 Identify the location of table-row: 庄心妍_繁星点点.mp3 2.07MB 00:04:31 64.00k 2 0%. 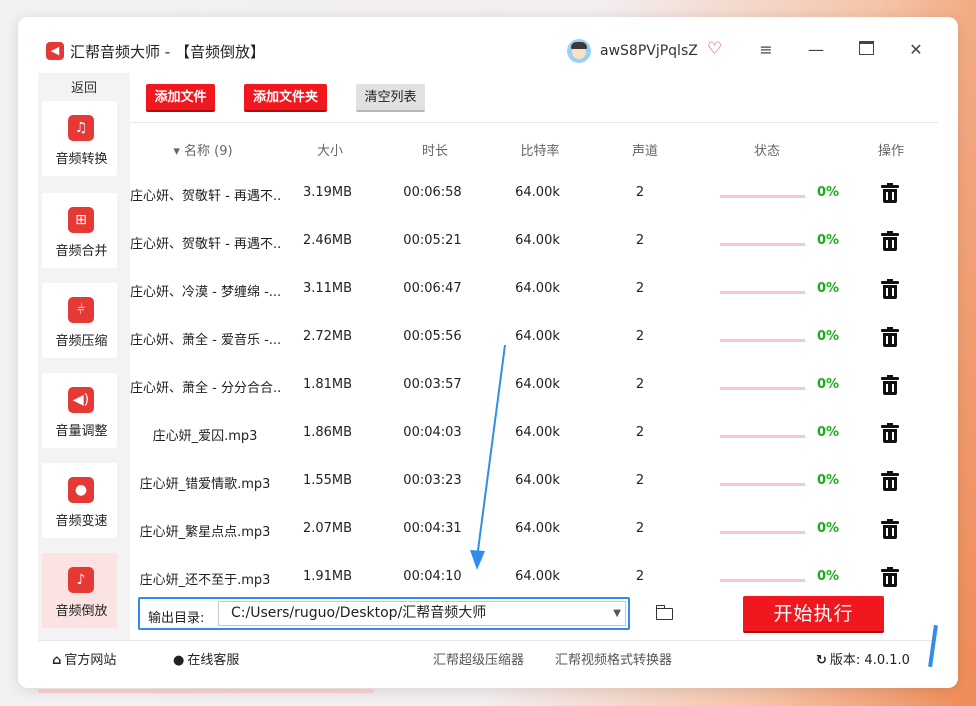
(535, 529).